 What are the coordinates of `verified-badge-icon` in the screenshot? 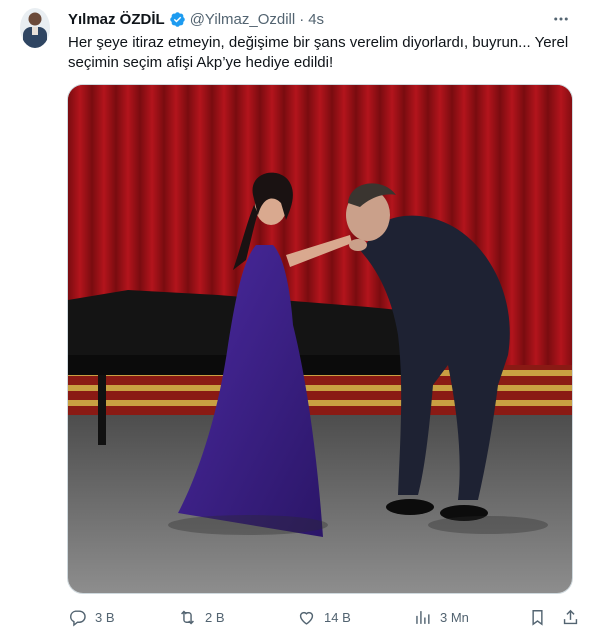 It's located at (177, 19).